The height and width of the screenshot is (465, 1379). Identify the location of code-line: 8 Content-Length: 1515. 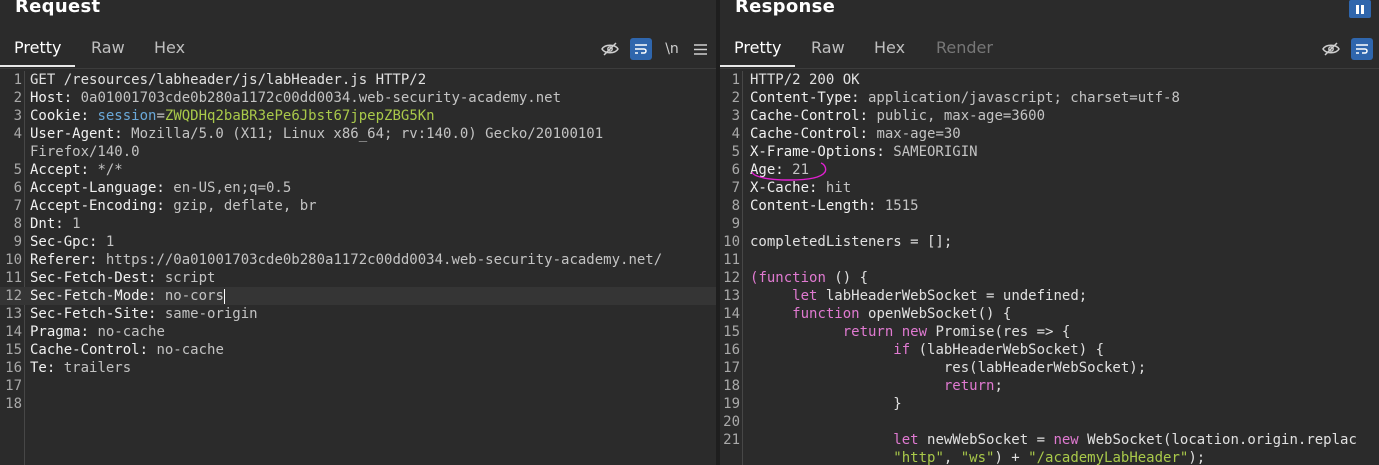
(1049, 206).